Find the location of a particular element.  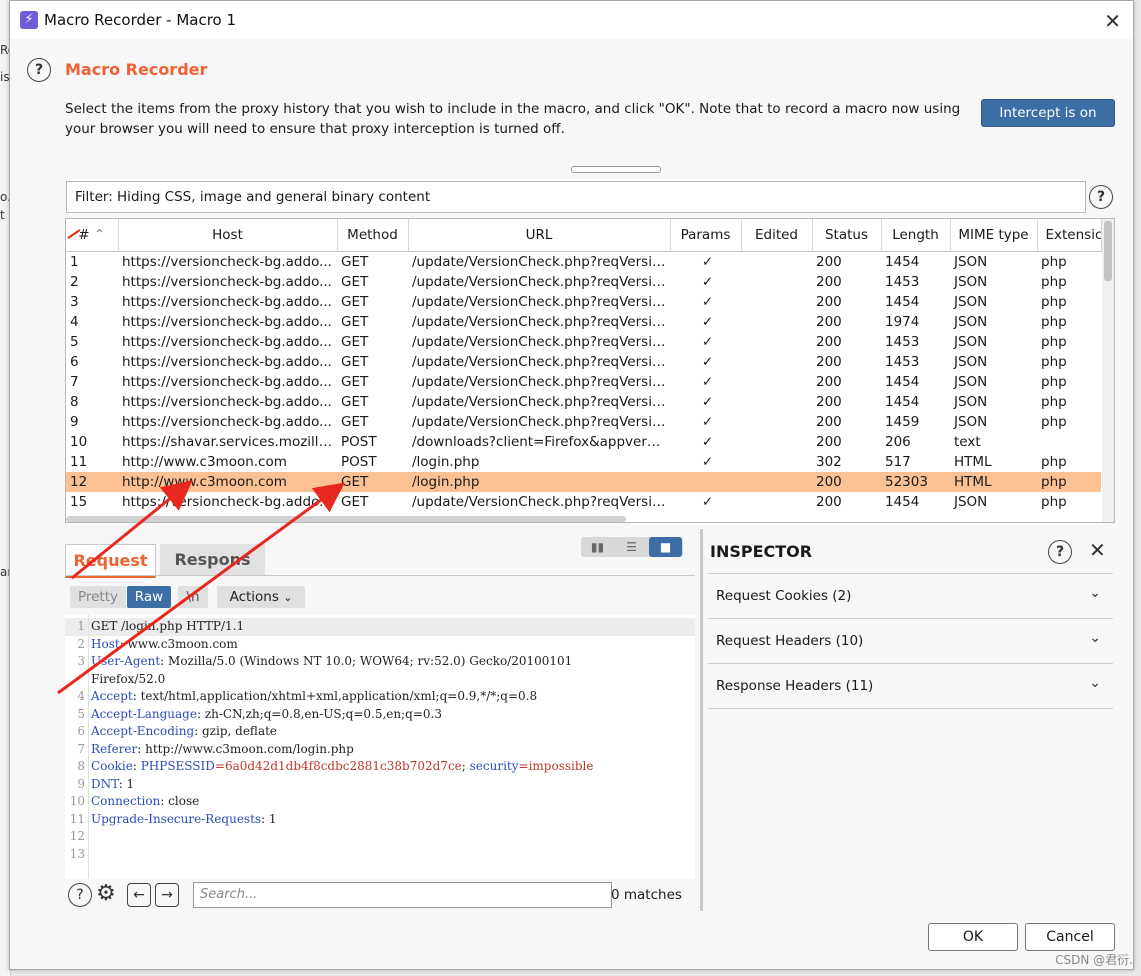

single-pane-icon: ■ is located at coordinates (665, 547).